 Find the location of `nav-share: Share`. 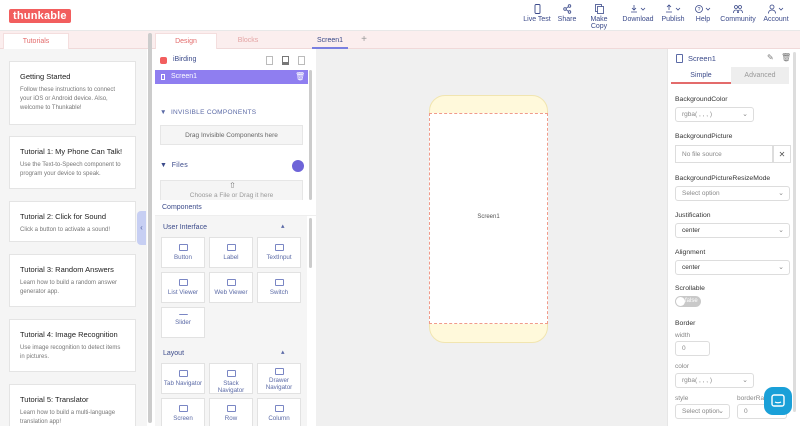

nav-share: Share is located at coordinates (567, 16).